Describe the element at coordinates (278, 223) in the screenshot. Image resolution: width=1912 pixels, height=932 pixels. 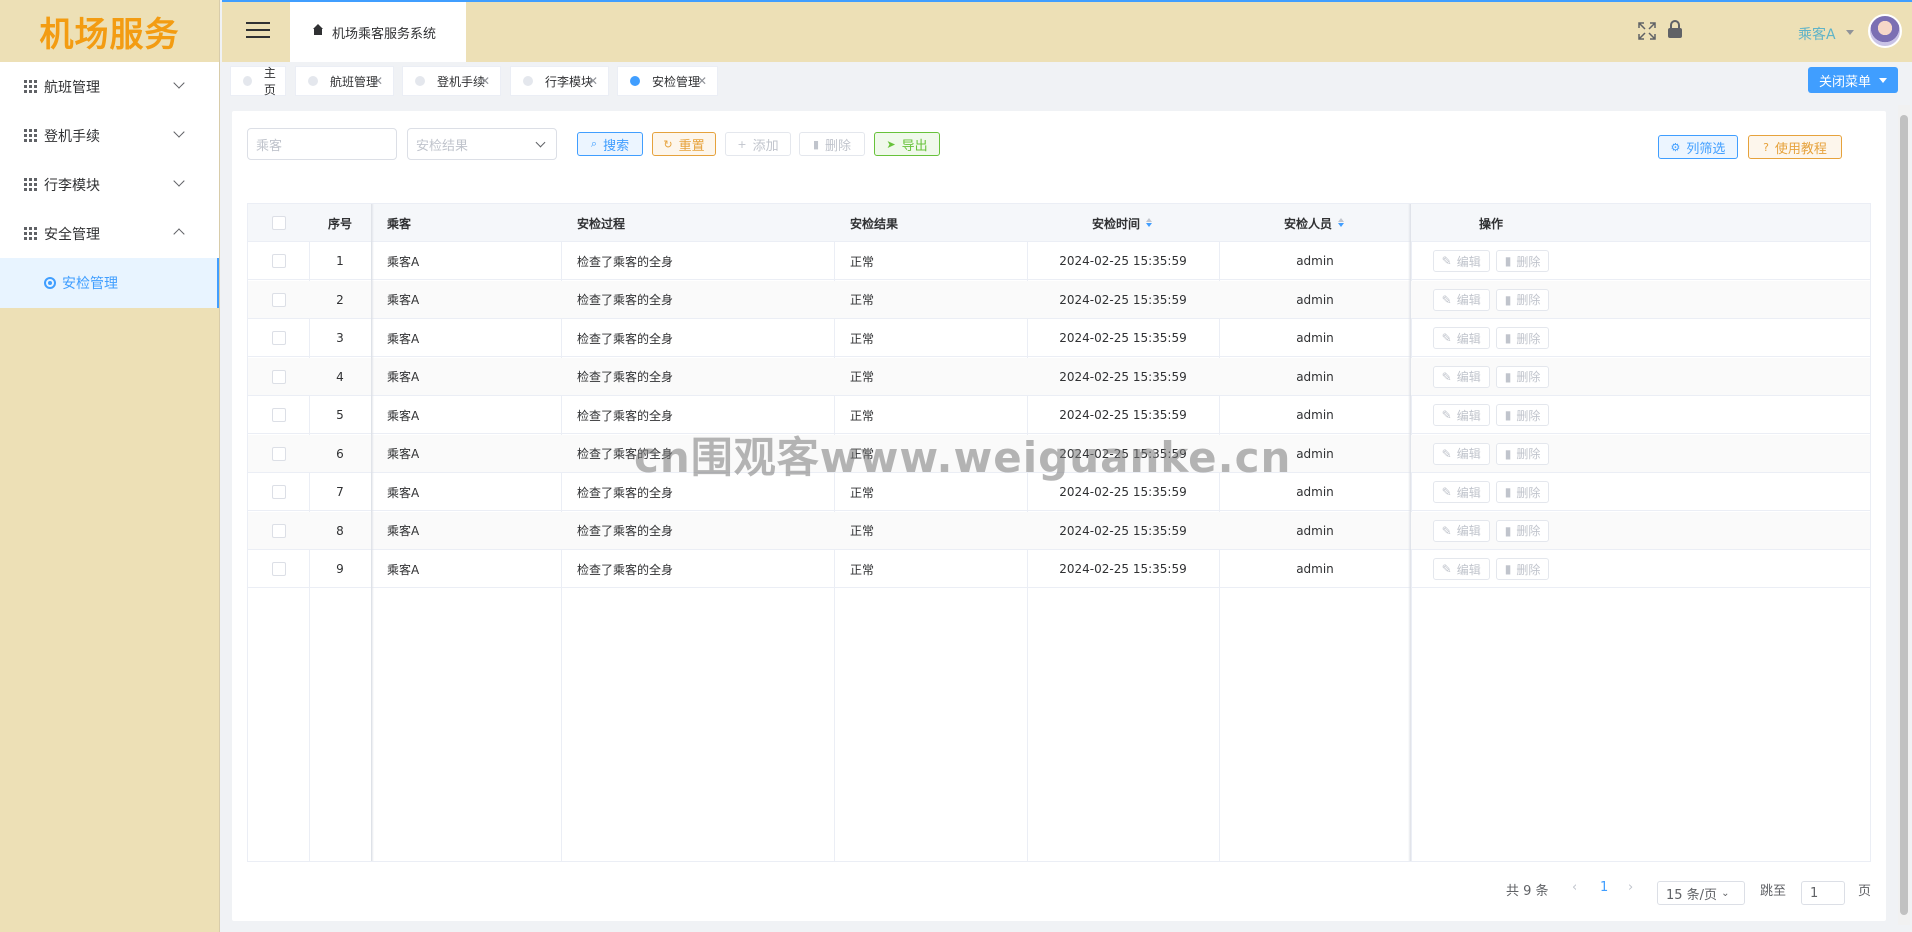
I see `select-all-checkbox` at that location.